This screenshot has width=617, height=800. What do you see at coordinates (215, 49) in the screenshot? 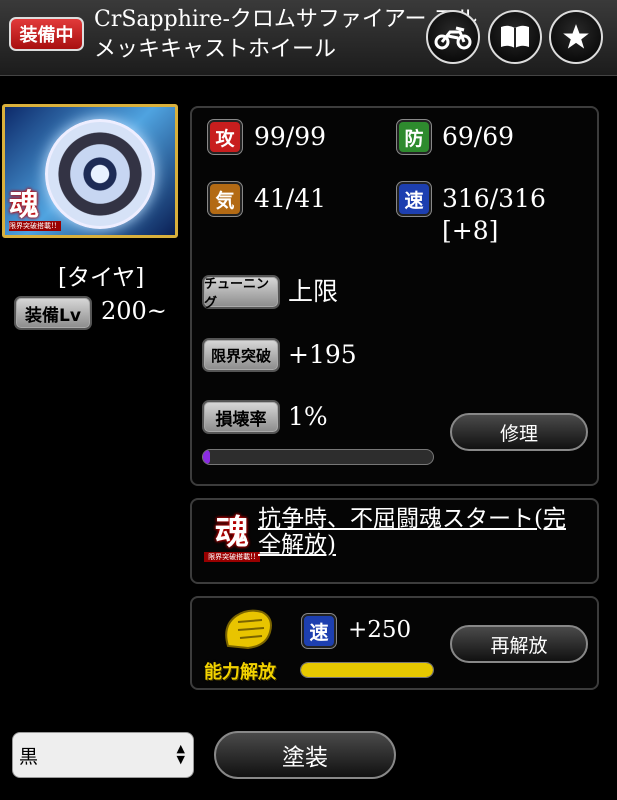
I see `part-title-line2: メッキキャストホイール` at bounding box center [215, 49].